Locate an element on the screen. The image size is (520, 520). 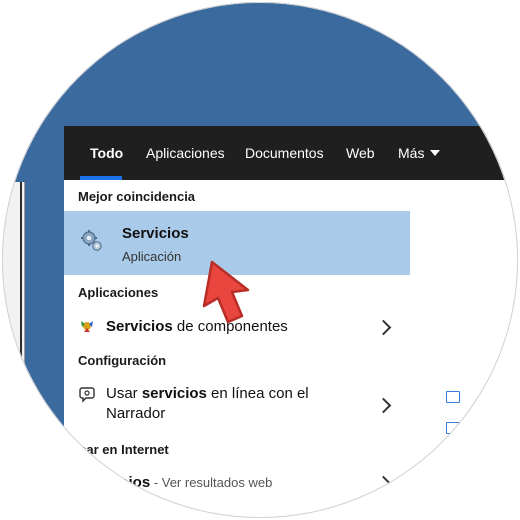
best-match-result: Servicios Aplicación is located at coordinates (237, 243).